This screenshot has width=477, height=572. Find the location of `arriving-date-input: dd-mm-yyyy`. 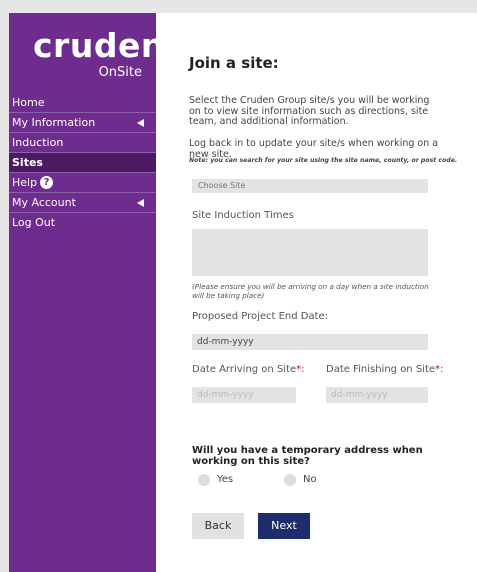

arriving-date-input: dd-mm-yyyy is located at coordinates (244, 395).